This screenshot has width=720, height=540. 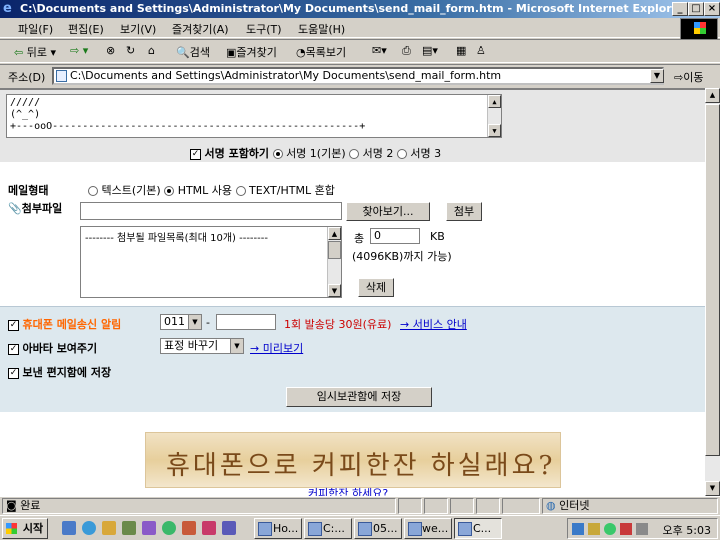 I want to click on sms-alert-checkbox: ✓, so click(x=13, y=325).